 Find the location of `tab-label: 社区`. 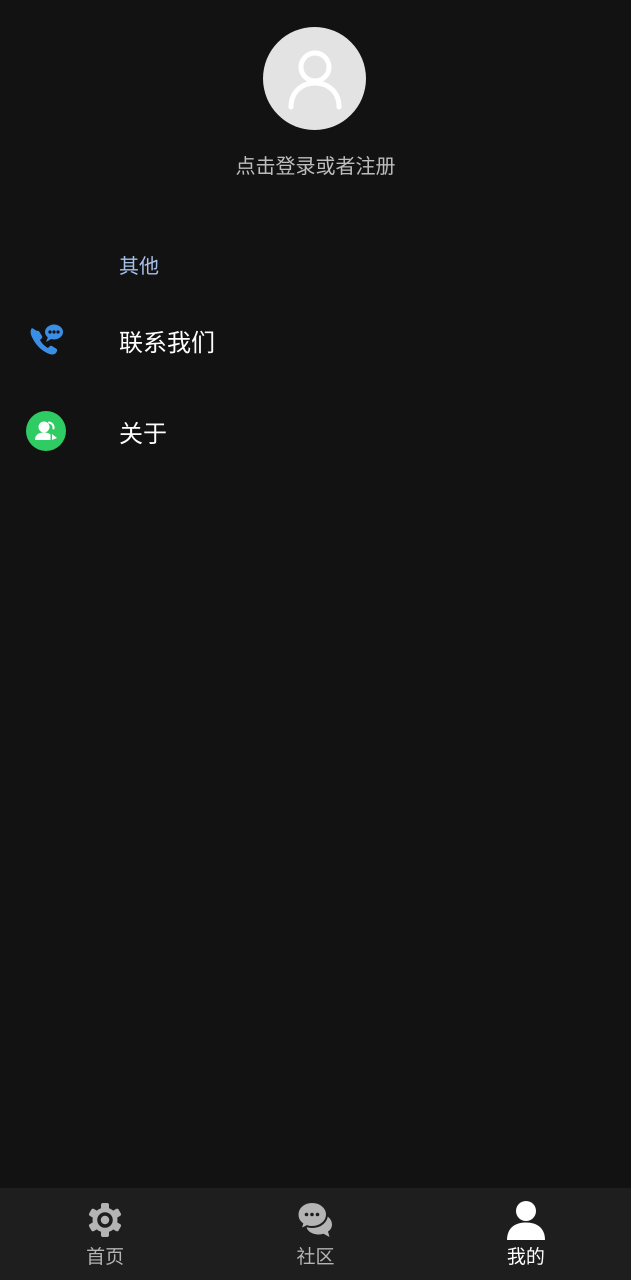

tab-label: 社区 is located at coordinates (315, 1257).